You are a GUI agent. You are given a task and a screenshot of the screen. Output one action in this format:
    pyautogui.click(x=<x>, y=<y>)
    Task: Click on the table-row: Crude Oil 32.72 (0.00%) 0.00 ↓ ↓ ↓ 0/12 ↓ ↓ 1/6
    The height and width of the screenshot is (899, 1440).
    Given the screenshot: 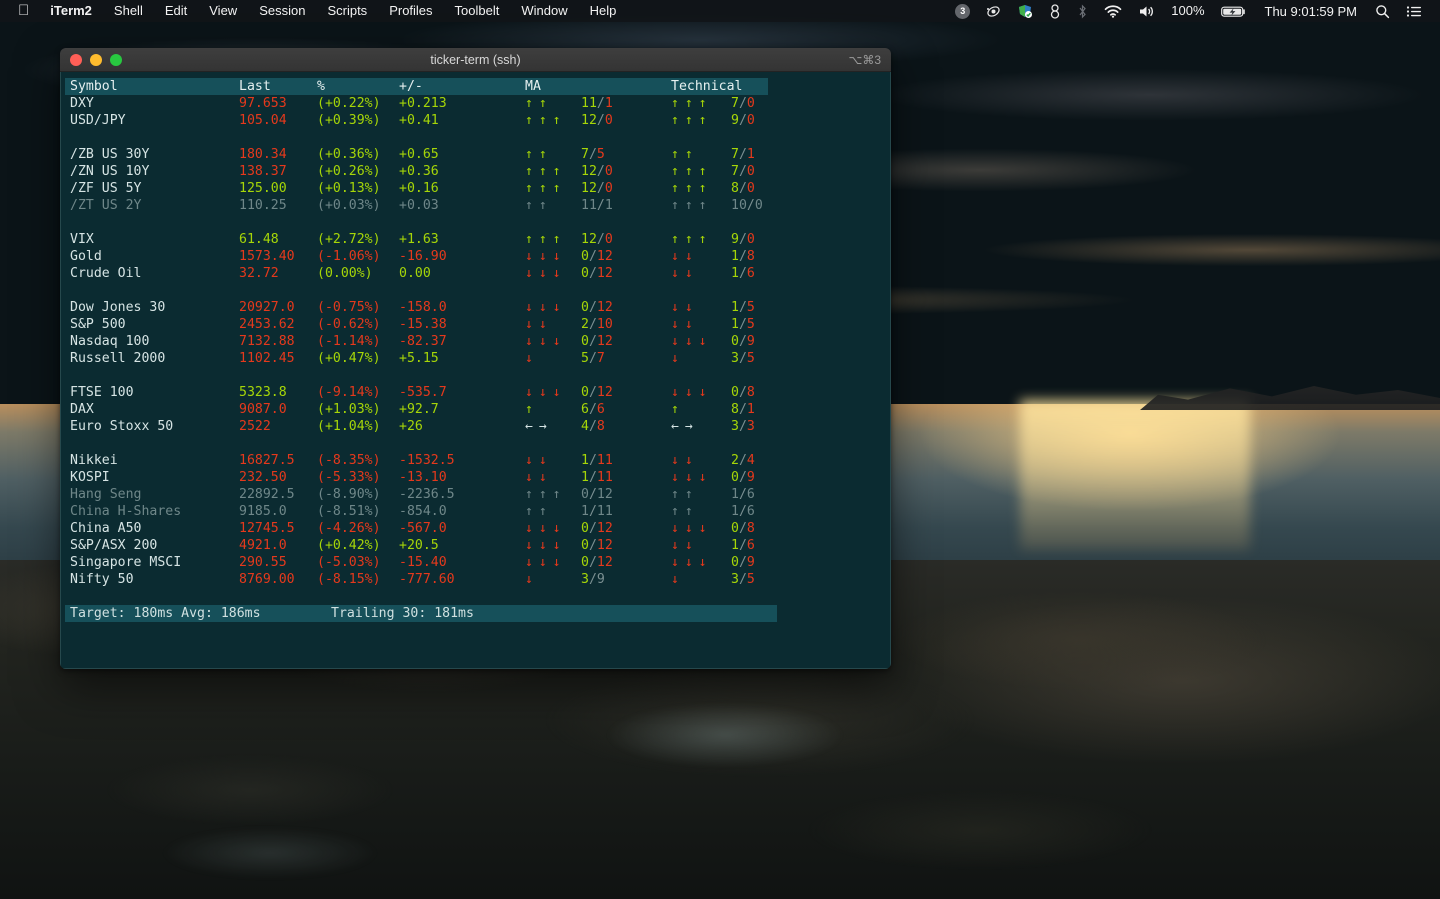 What is the action you would take?
    pyautogui.click(x=475, y=273)
    